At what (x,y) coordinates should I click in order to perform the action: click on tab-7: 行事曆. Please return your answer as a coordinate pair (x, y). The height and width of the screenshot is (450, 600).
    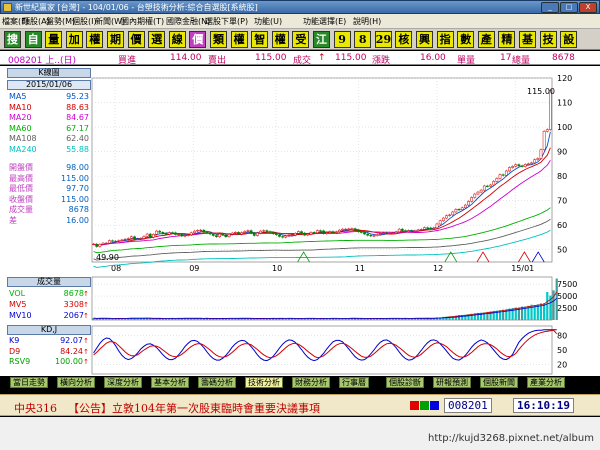
    Looking at the image, I should click on (354, 382).